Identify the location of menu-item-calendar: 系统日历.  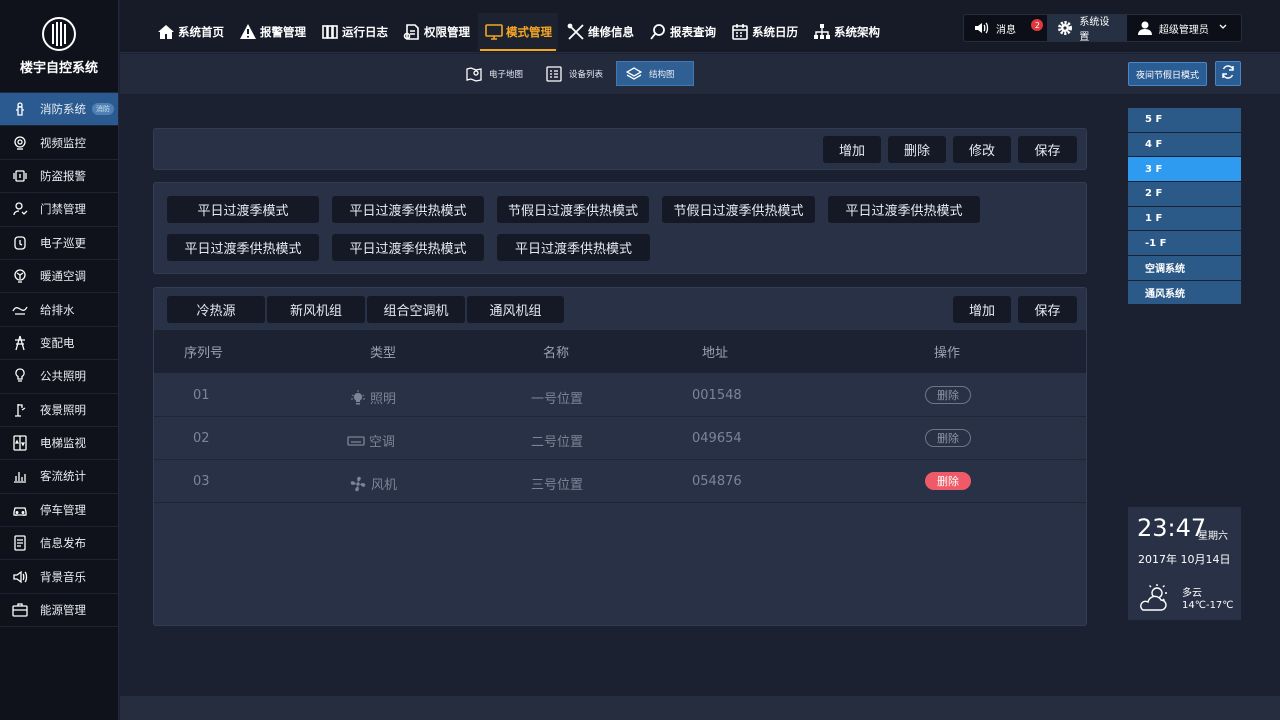
(764, 32).